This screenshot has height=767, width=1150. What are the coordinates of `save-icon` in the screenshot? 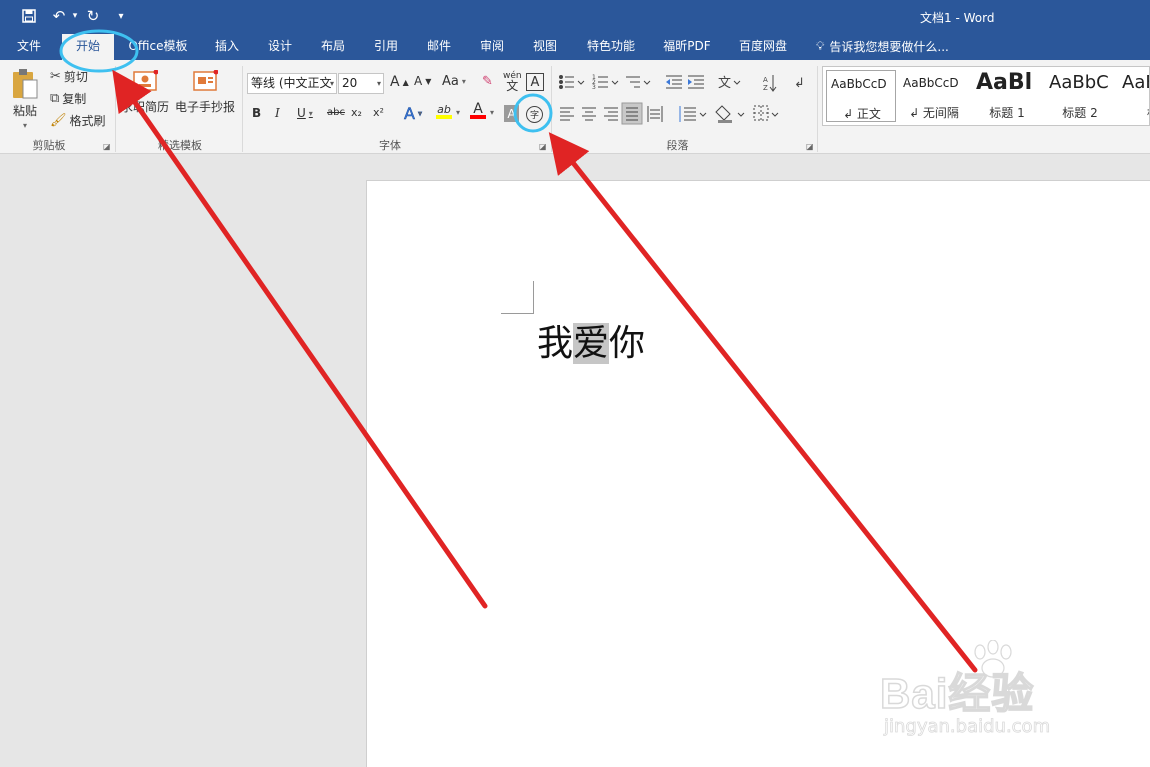 It's located at (29, 16).